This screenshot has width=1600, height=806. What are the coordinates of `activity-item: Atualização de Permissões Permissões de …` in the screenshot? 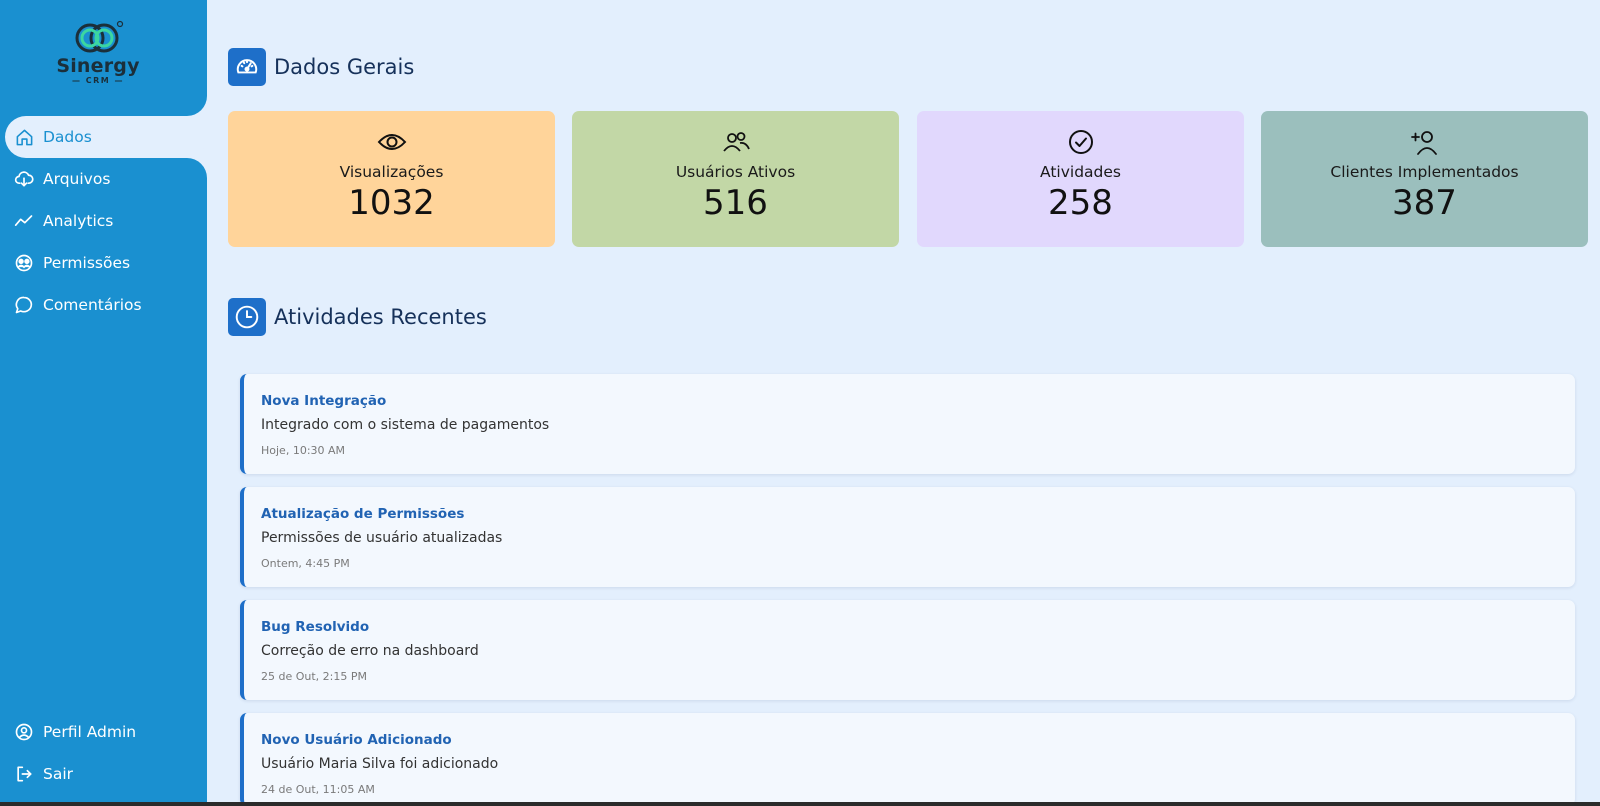 It's located at (907, 537).